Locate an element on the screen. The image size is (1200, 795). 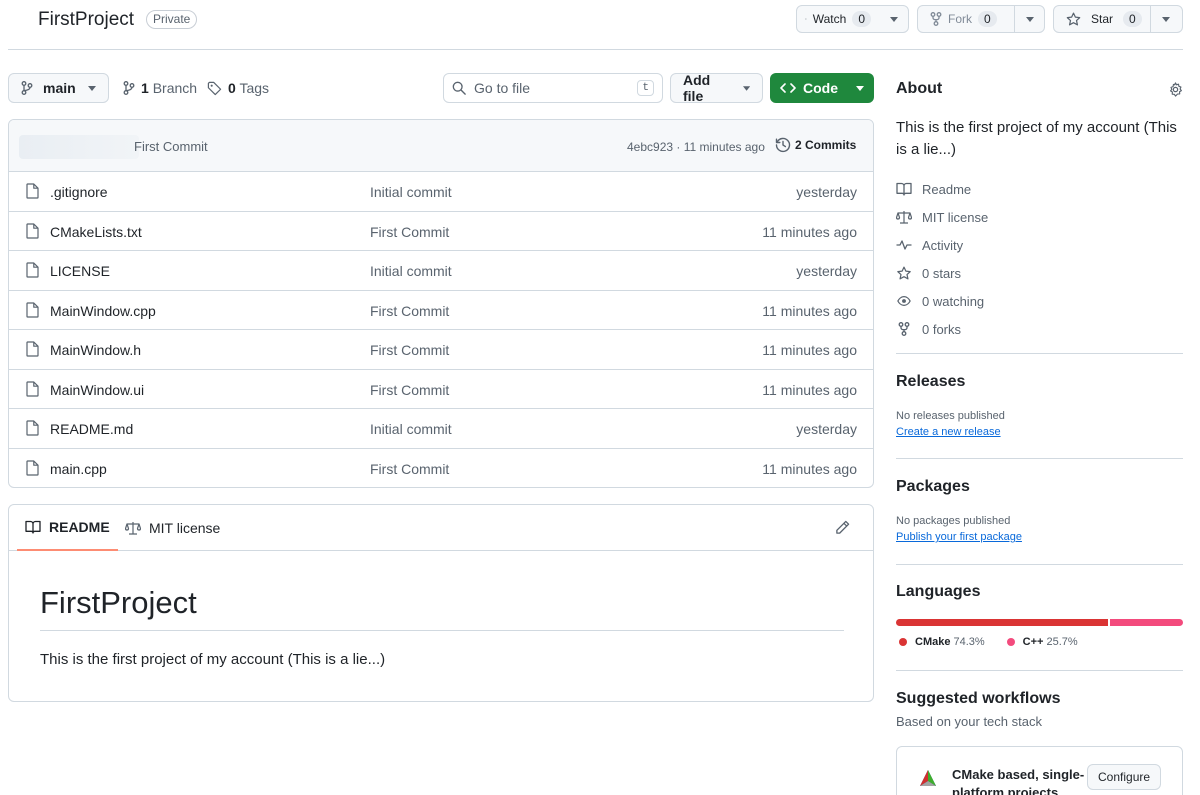
releases-title: Releases is located at coordinates (1039, 382).